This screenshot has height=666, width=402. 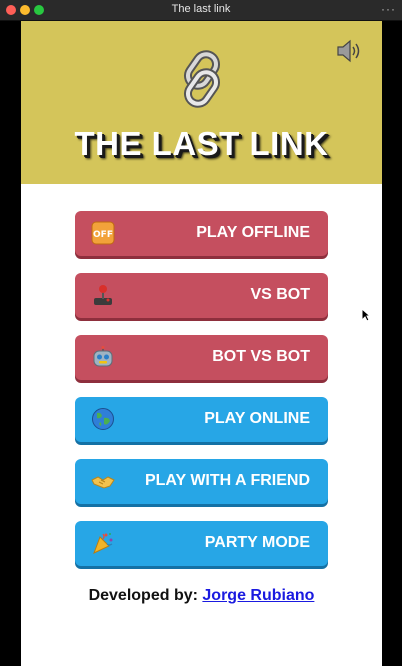 I want to click on vs-bot-button: VS BOT, so click(x=201, y=295).